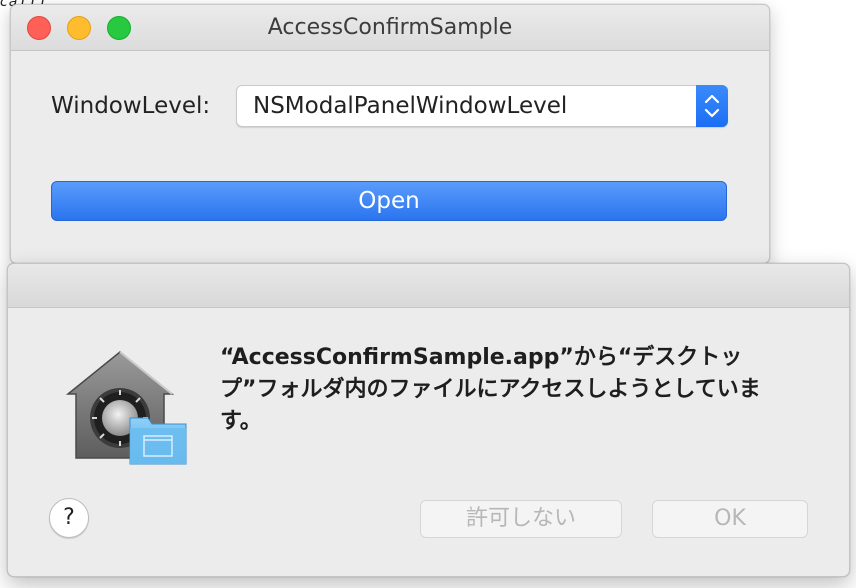 The width and height of the screenshot is (856, 588). I want to click on deny-button: 許可しない, so click(521, 519).